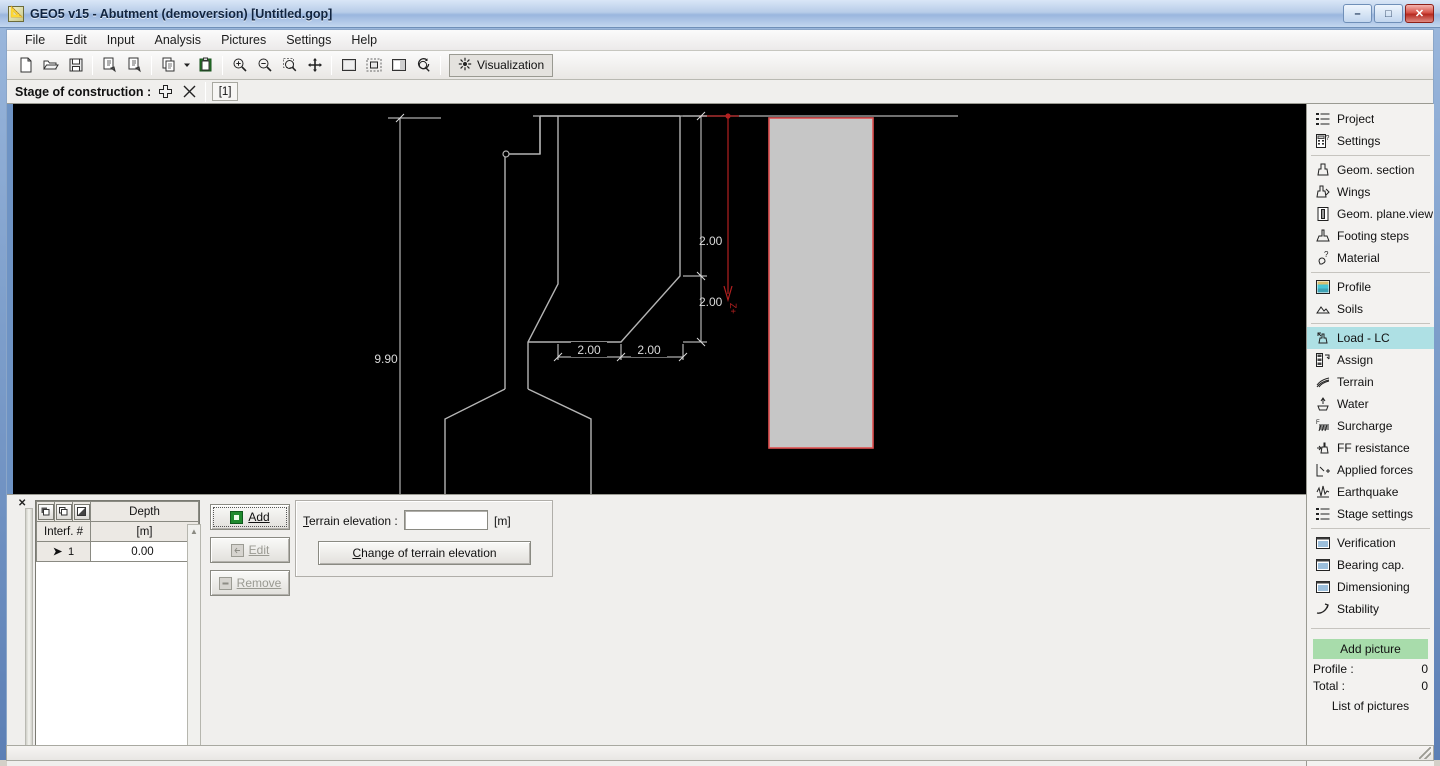 The height and width of the screenshot is (766, 1440). Describe the element at coordinates (1425, 753) in the screenshot. I see `resize-grip-icon` at that location.